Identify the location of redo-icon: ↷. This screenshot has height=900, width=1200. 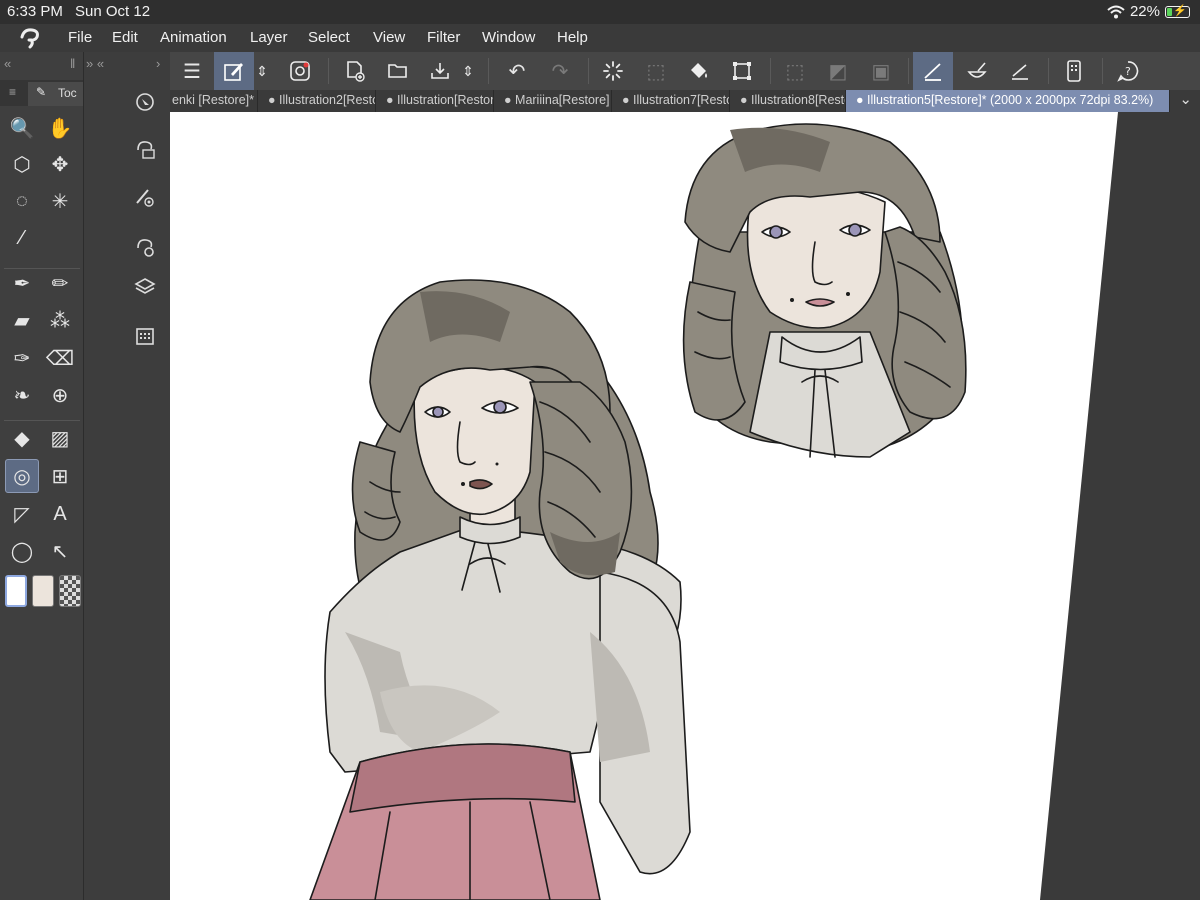
(560, 71).